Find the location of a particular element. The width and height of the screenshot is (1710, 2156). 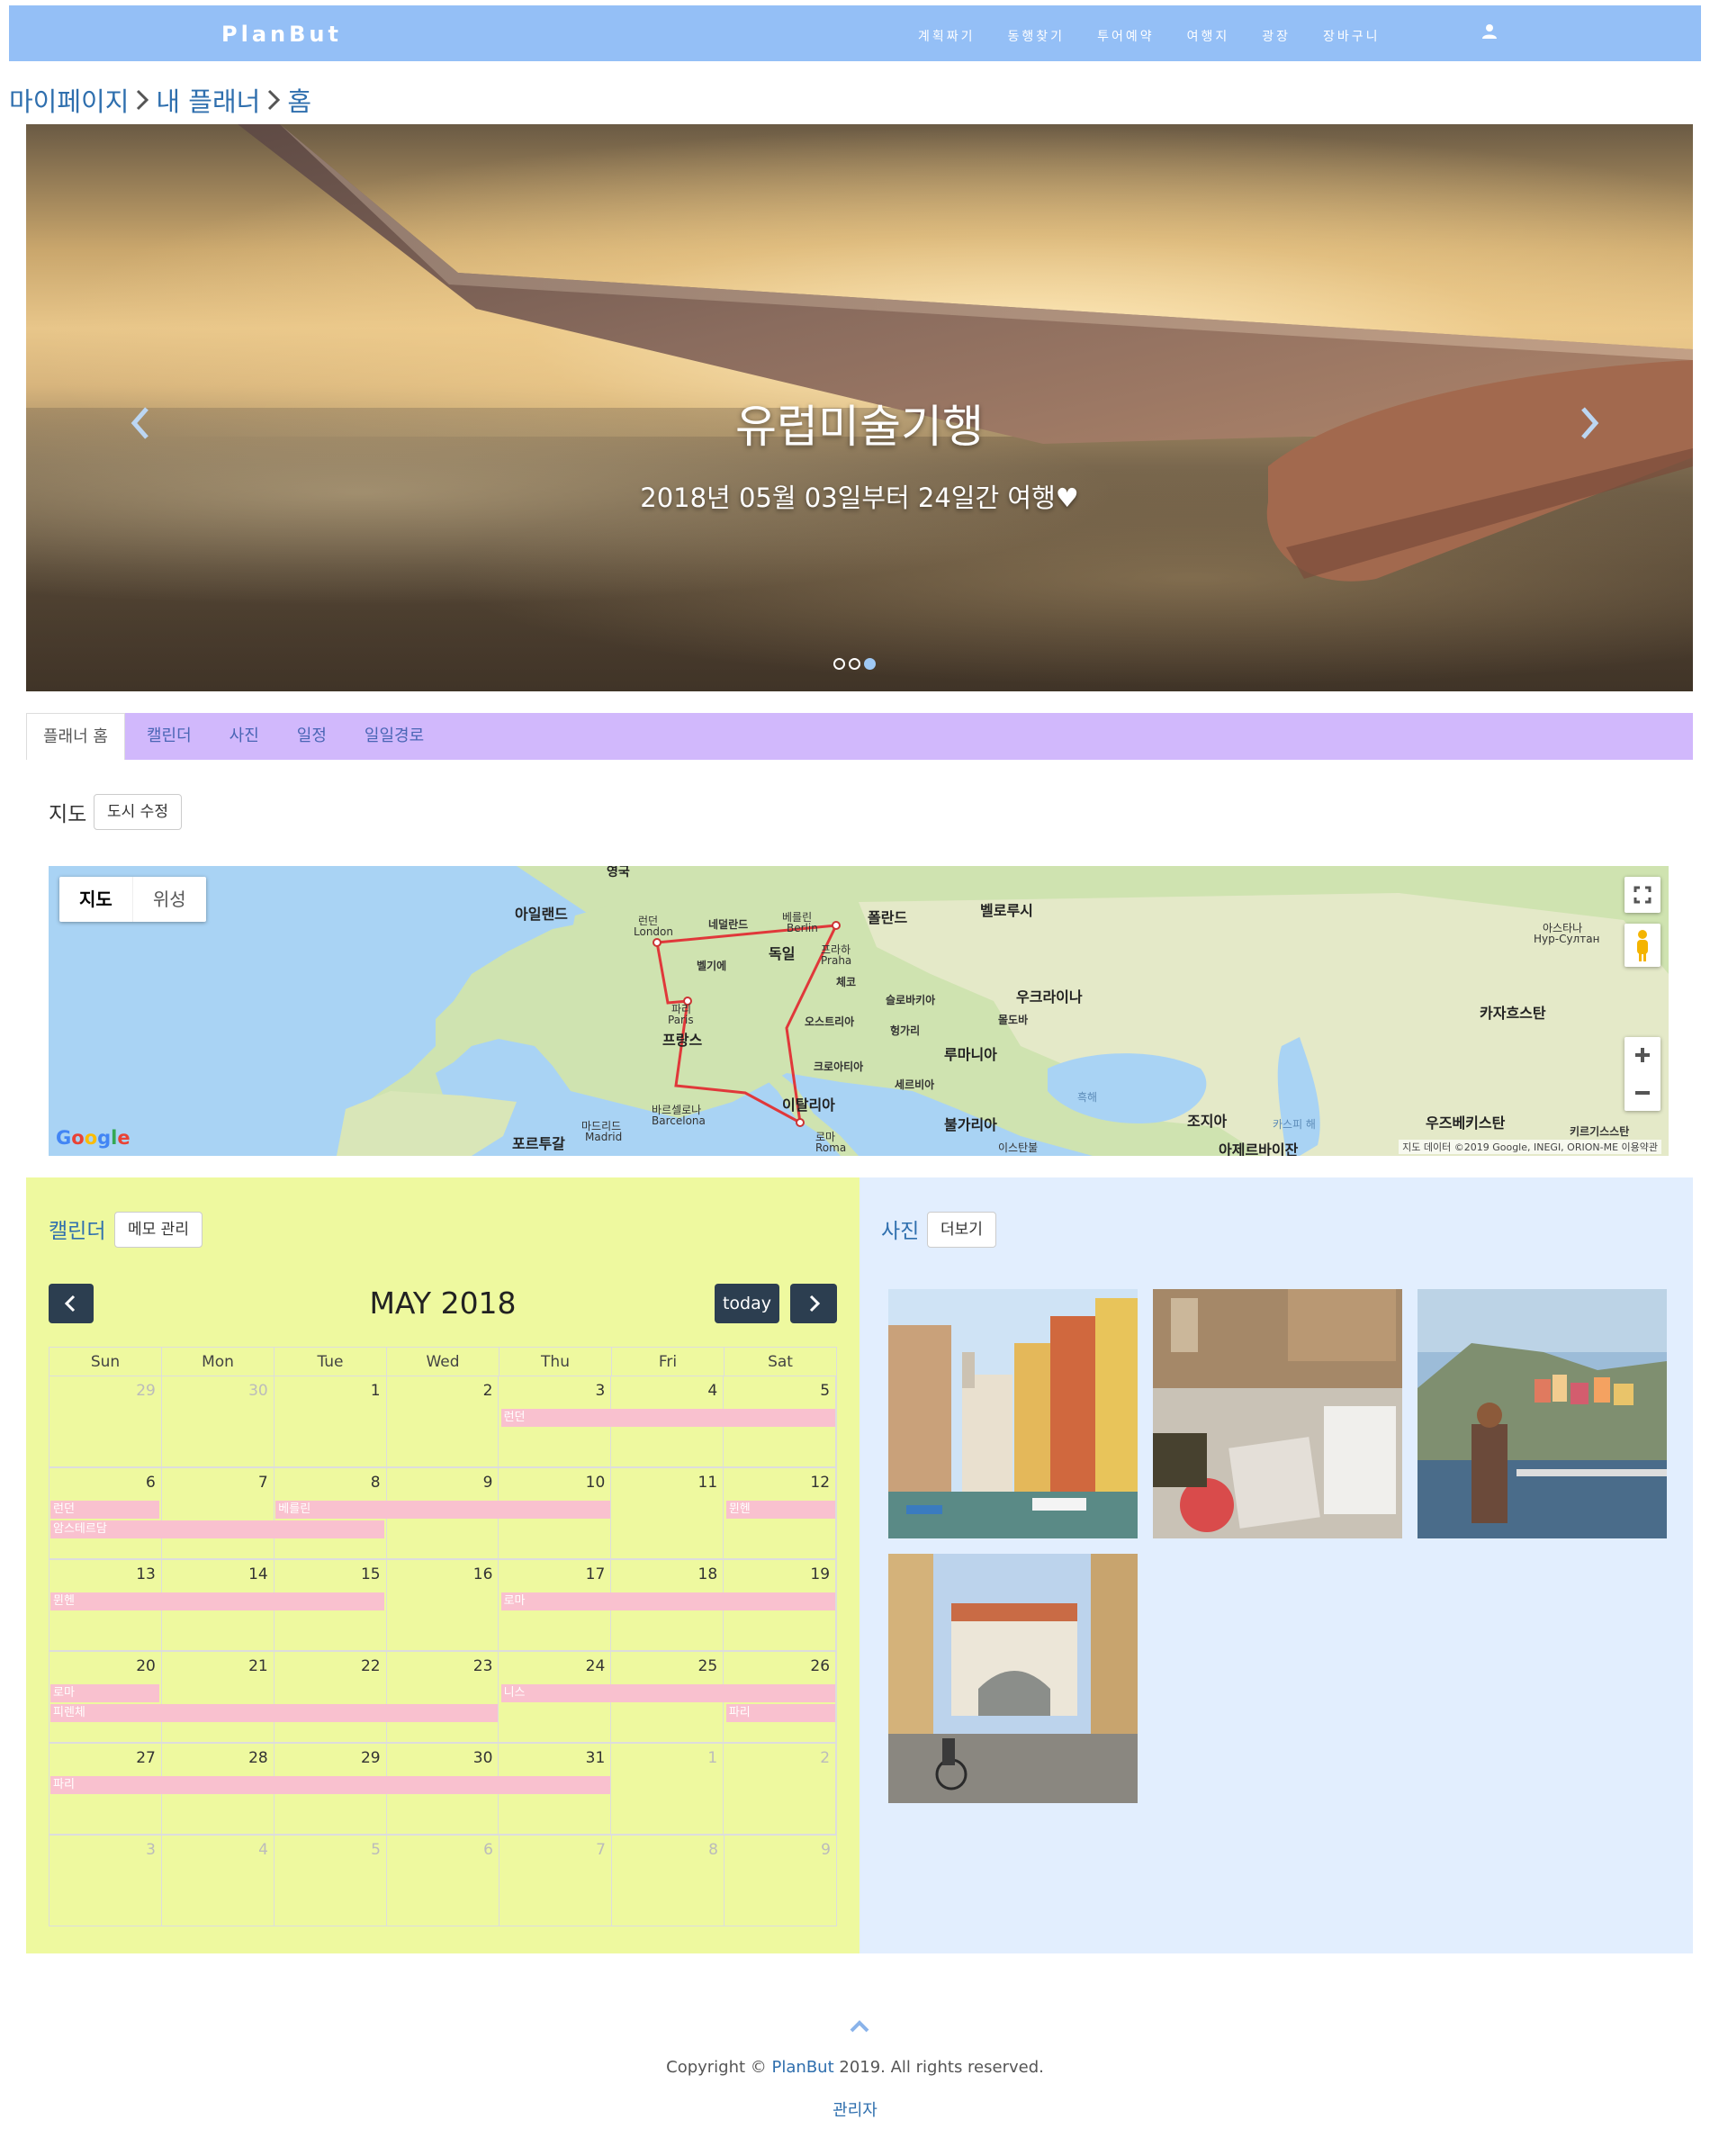

calendar-day-number: 7 is located at coordinates (601, 1850).